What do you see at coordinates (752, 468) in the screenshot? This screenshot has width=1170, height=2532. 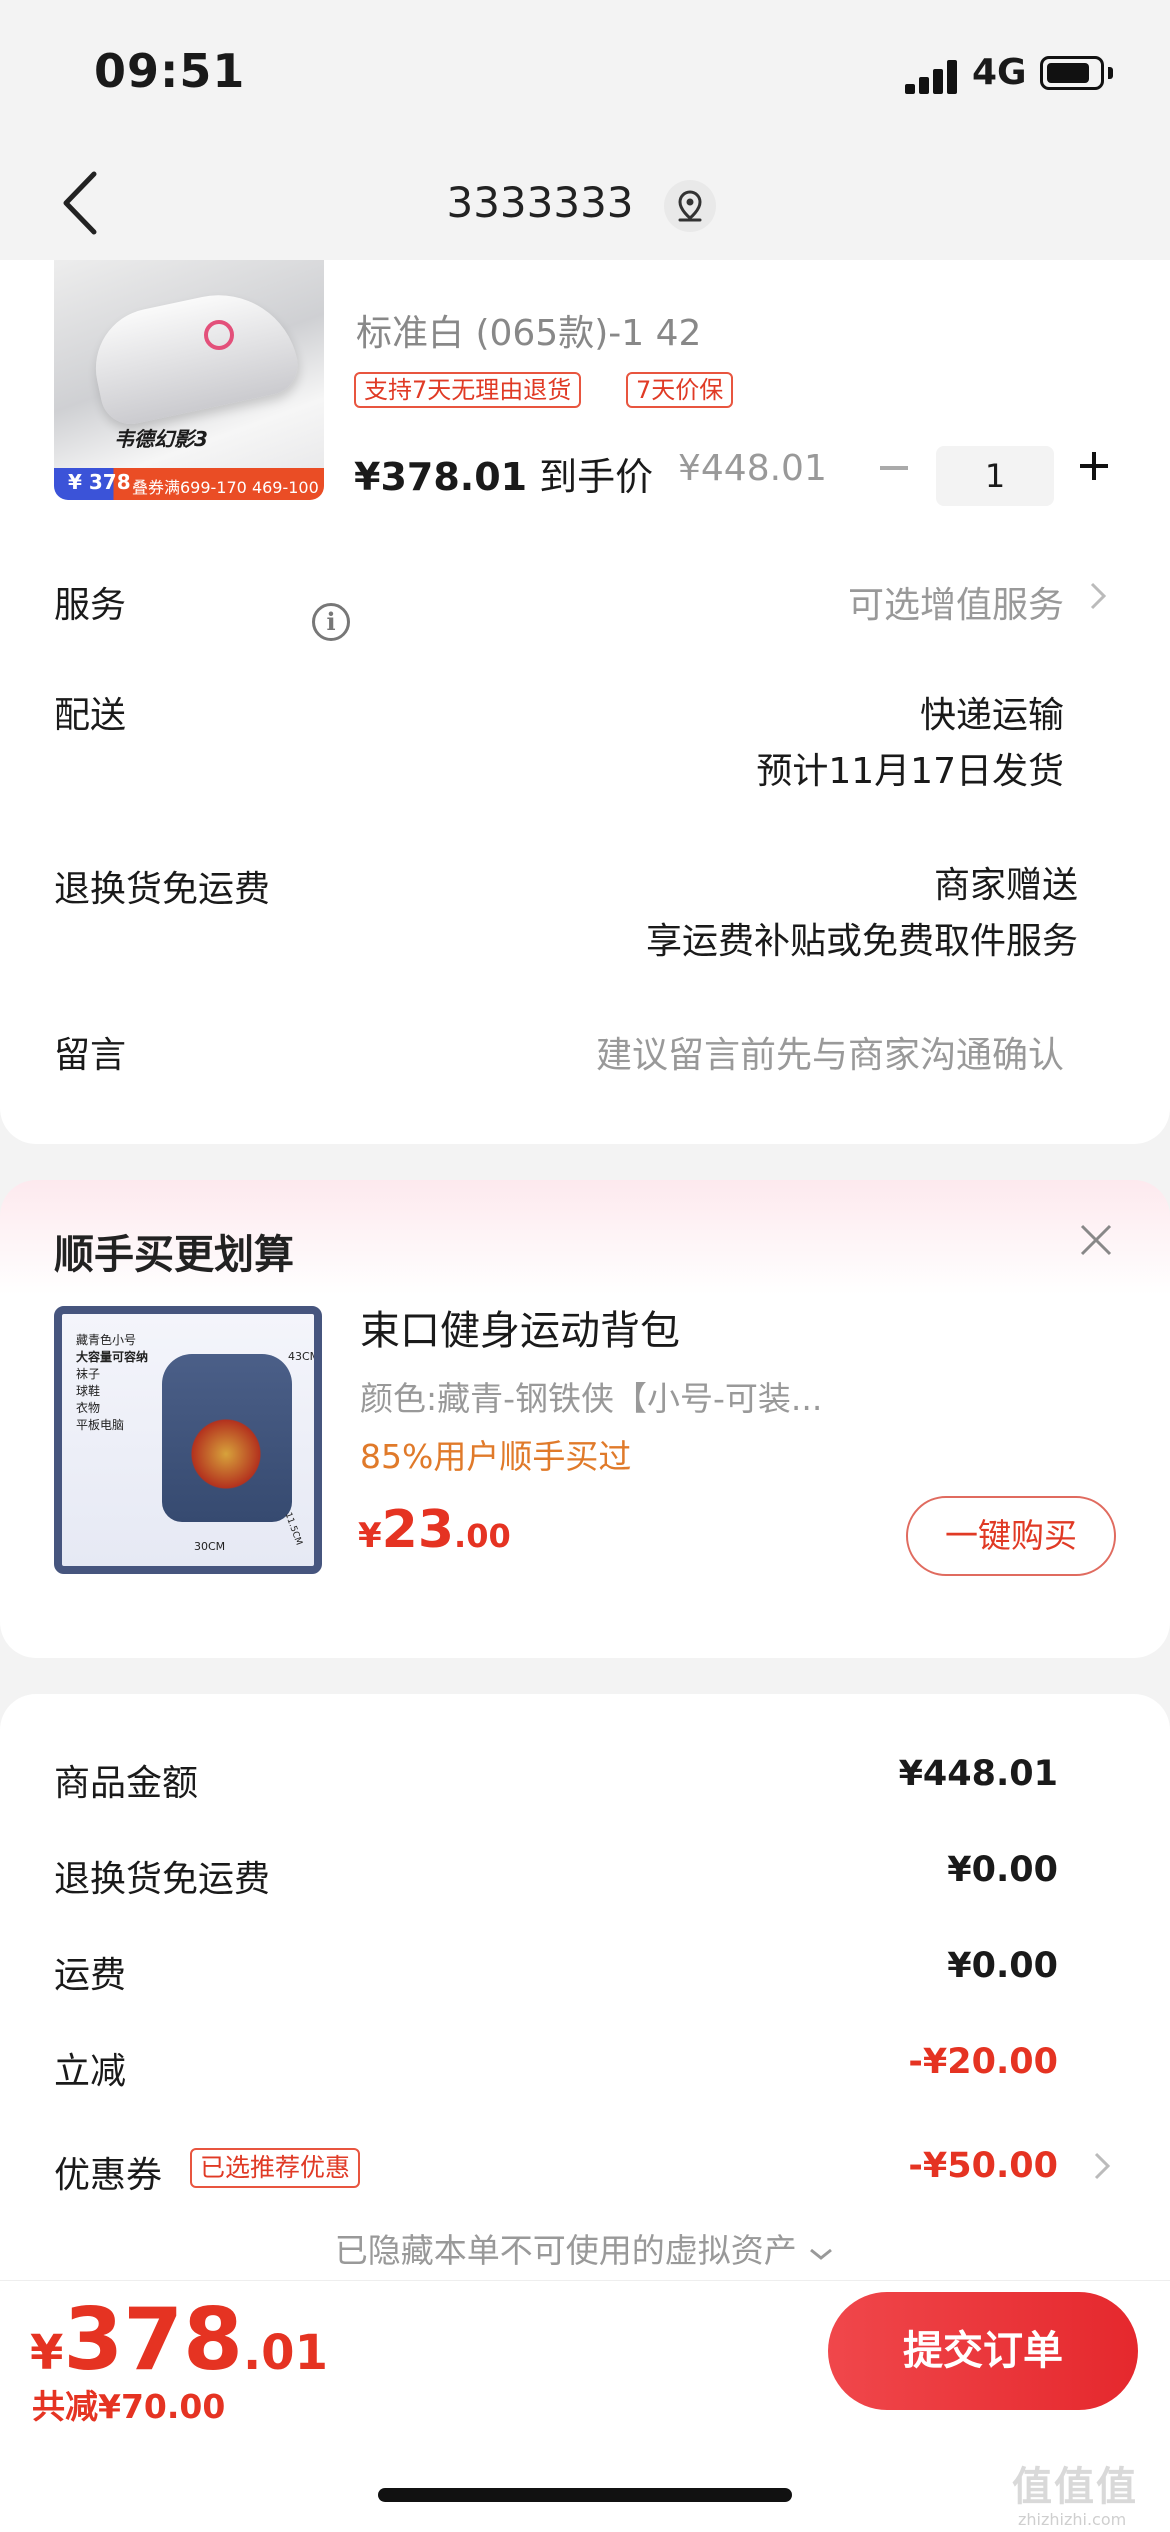 I see `original-price: ¥448.01` at bounding box center [752, 468].